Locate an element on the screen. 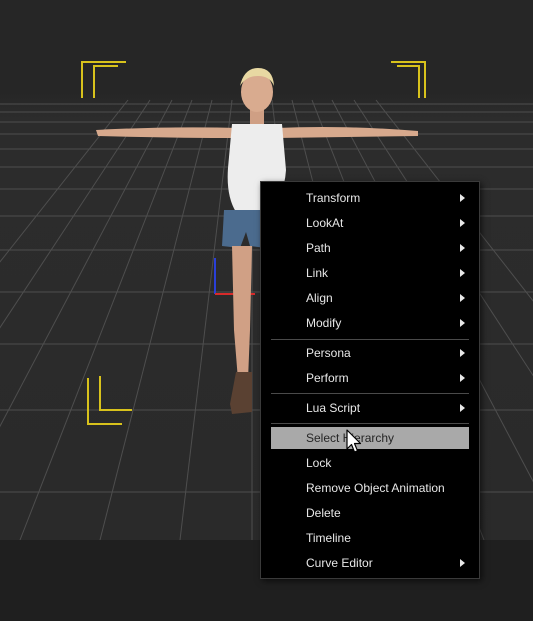 This screenshot has height=621, width=533. menu-item-timeline: Timeline is located at coordinates (370, 538).